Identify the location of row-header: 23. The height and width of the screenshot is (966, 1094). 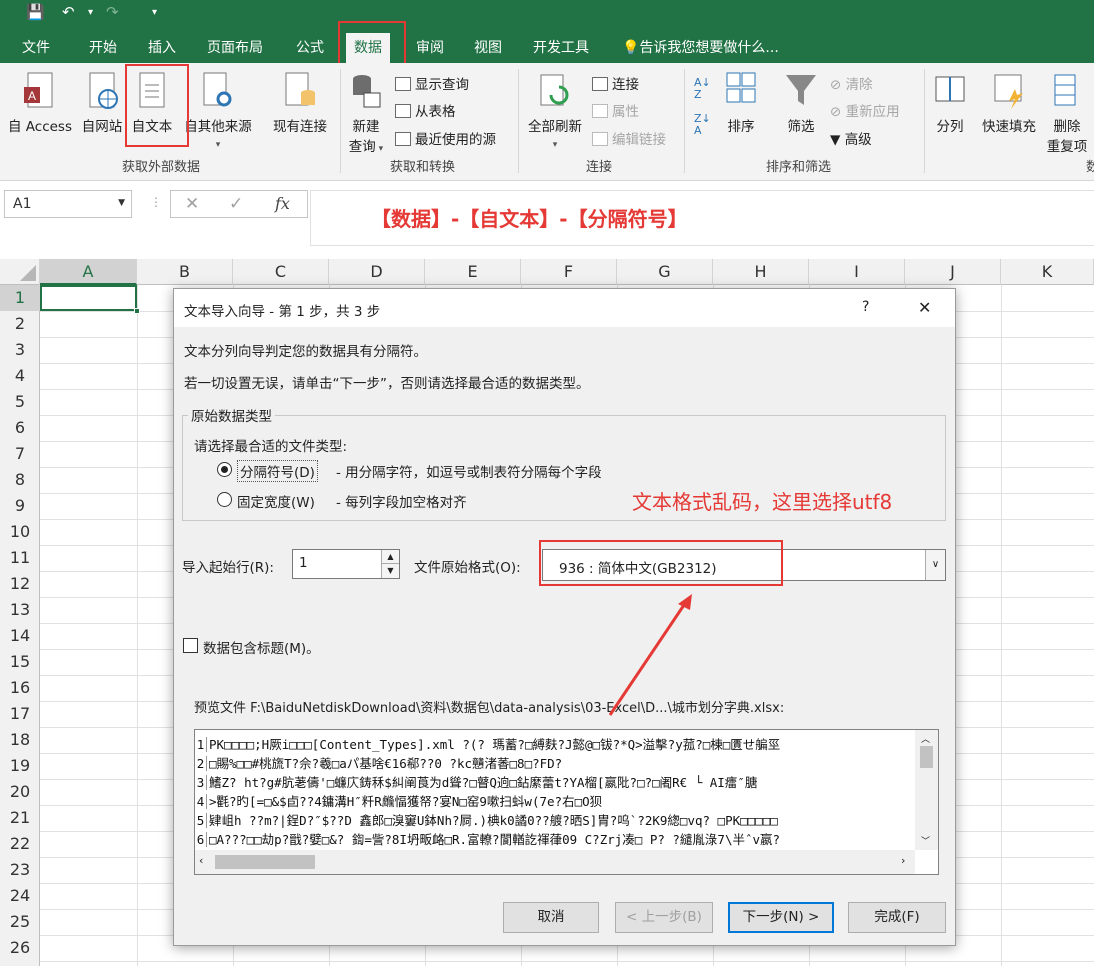
(20, 870).